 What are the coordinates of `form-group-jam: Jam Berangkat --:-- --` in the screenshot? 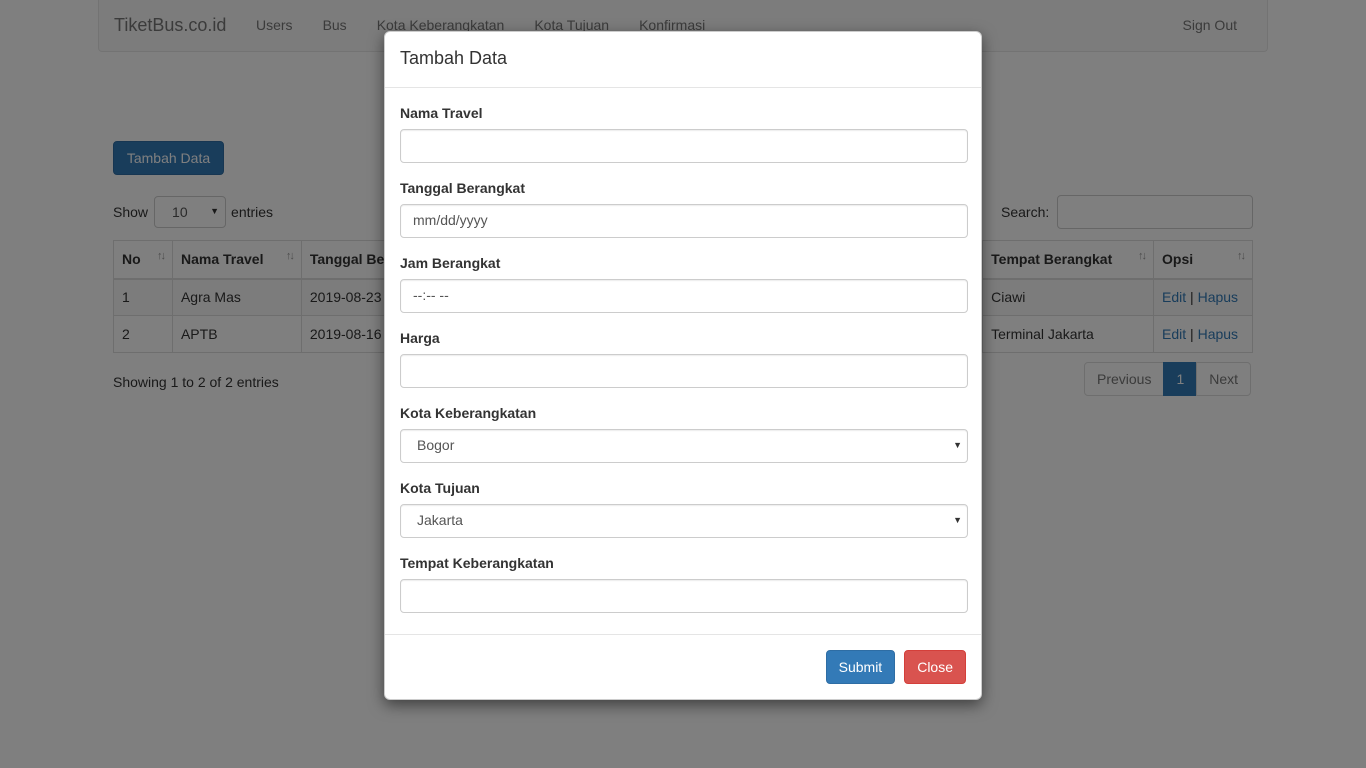 It's located at (684, 283).